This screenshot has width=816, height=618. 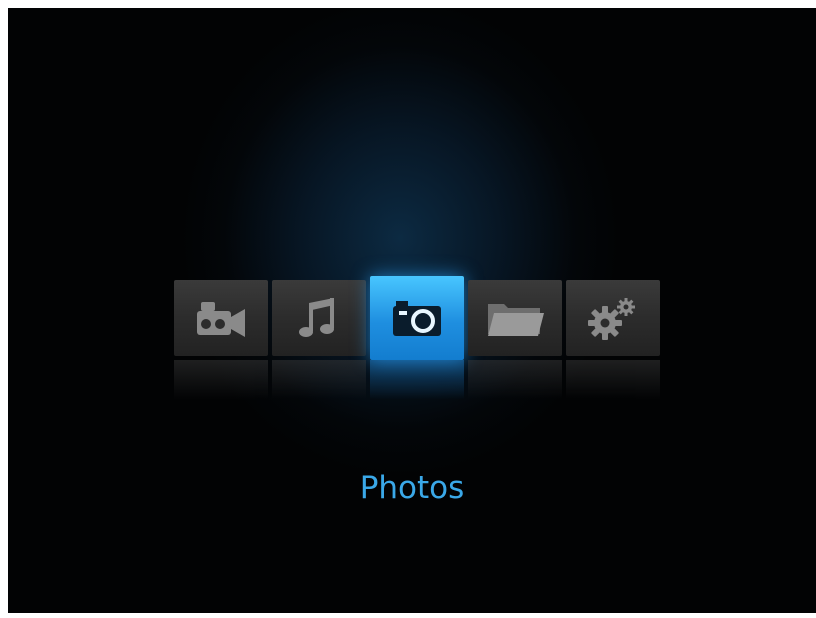 What do you see at coordinates (412, 488) in the screenshot?
I see `selected-item-label: Photos` at bounding box center [412, 488].